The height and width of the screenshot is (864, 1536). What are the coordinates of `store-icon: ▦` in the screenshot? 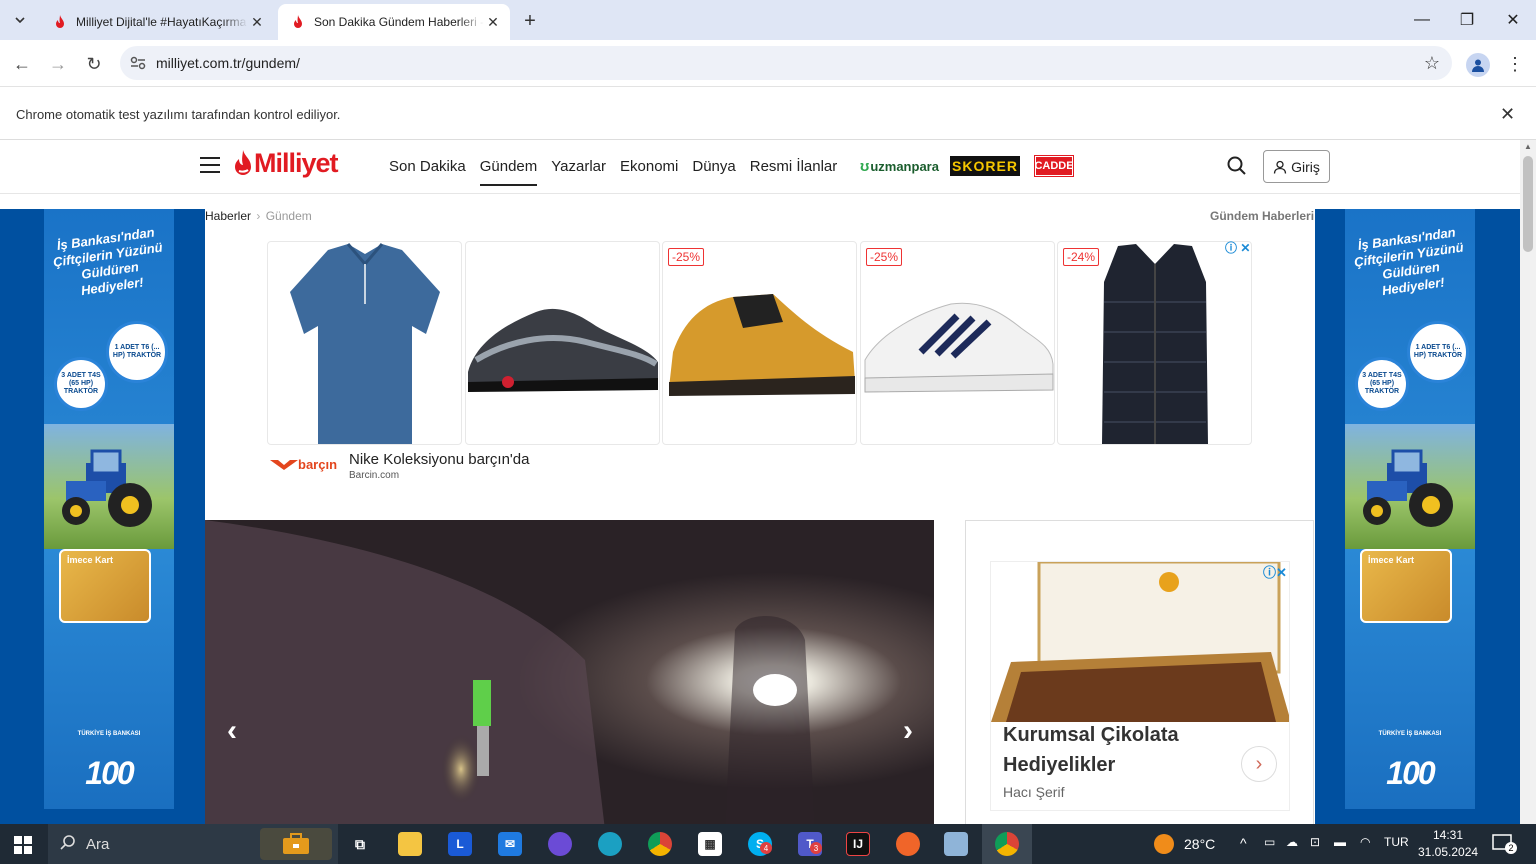 It's located at (710, 844).